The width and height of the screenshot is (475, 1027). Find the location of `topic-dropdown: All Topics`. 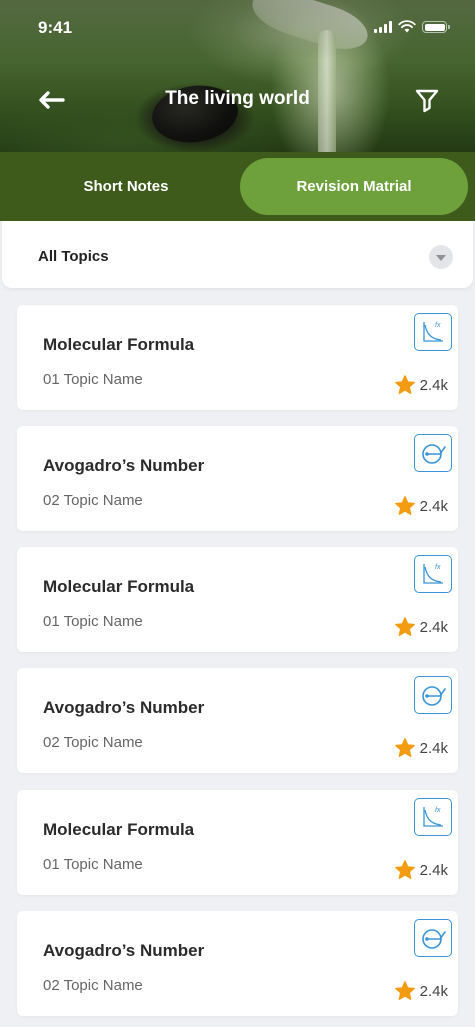

topic-dropdown: All Topics is located at coordinates (237, 254).